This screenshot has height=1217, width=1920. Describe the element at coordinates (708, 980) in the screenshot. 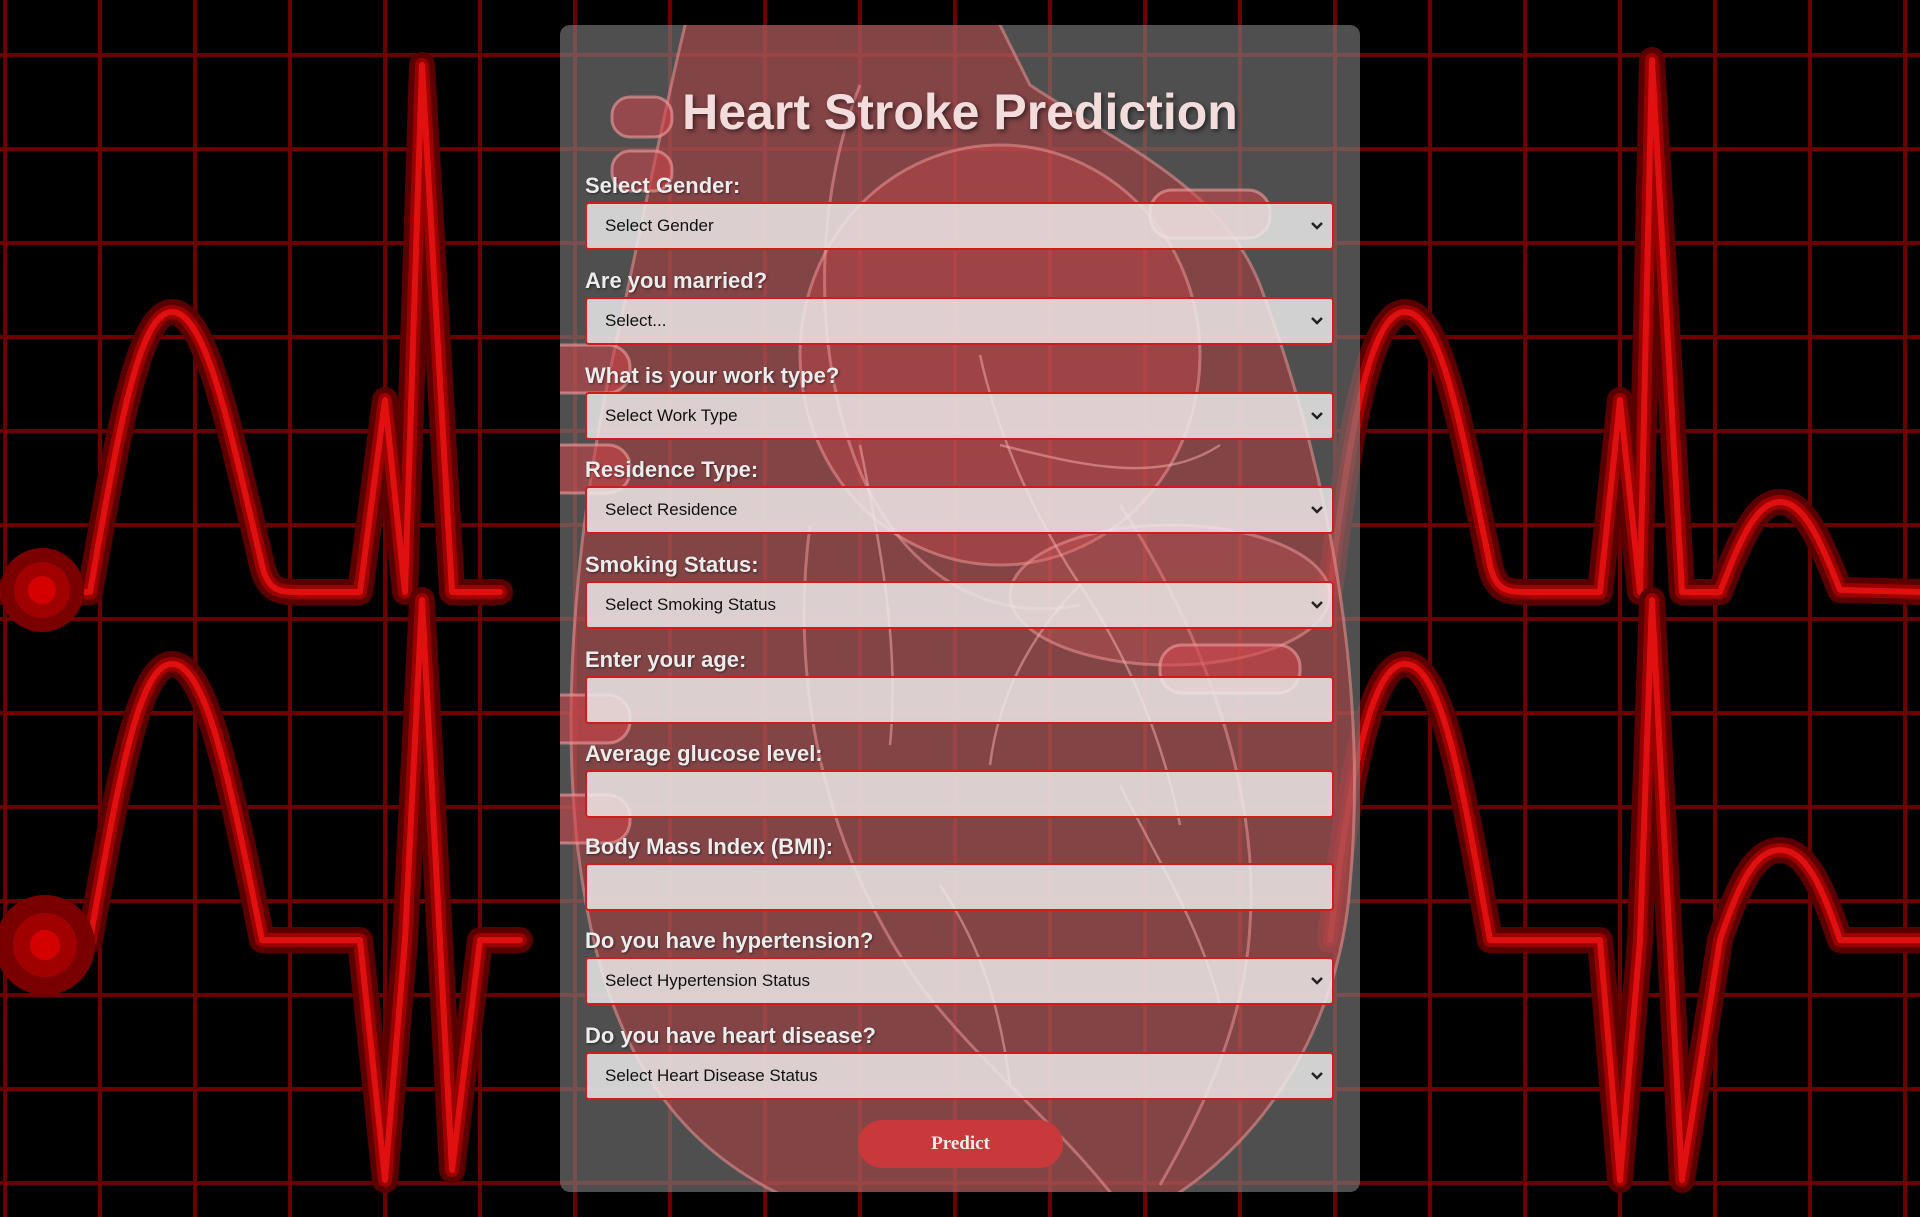

I see `hypertension-select-value: Select Hypertension Status` at that location.